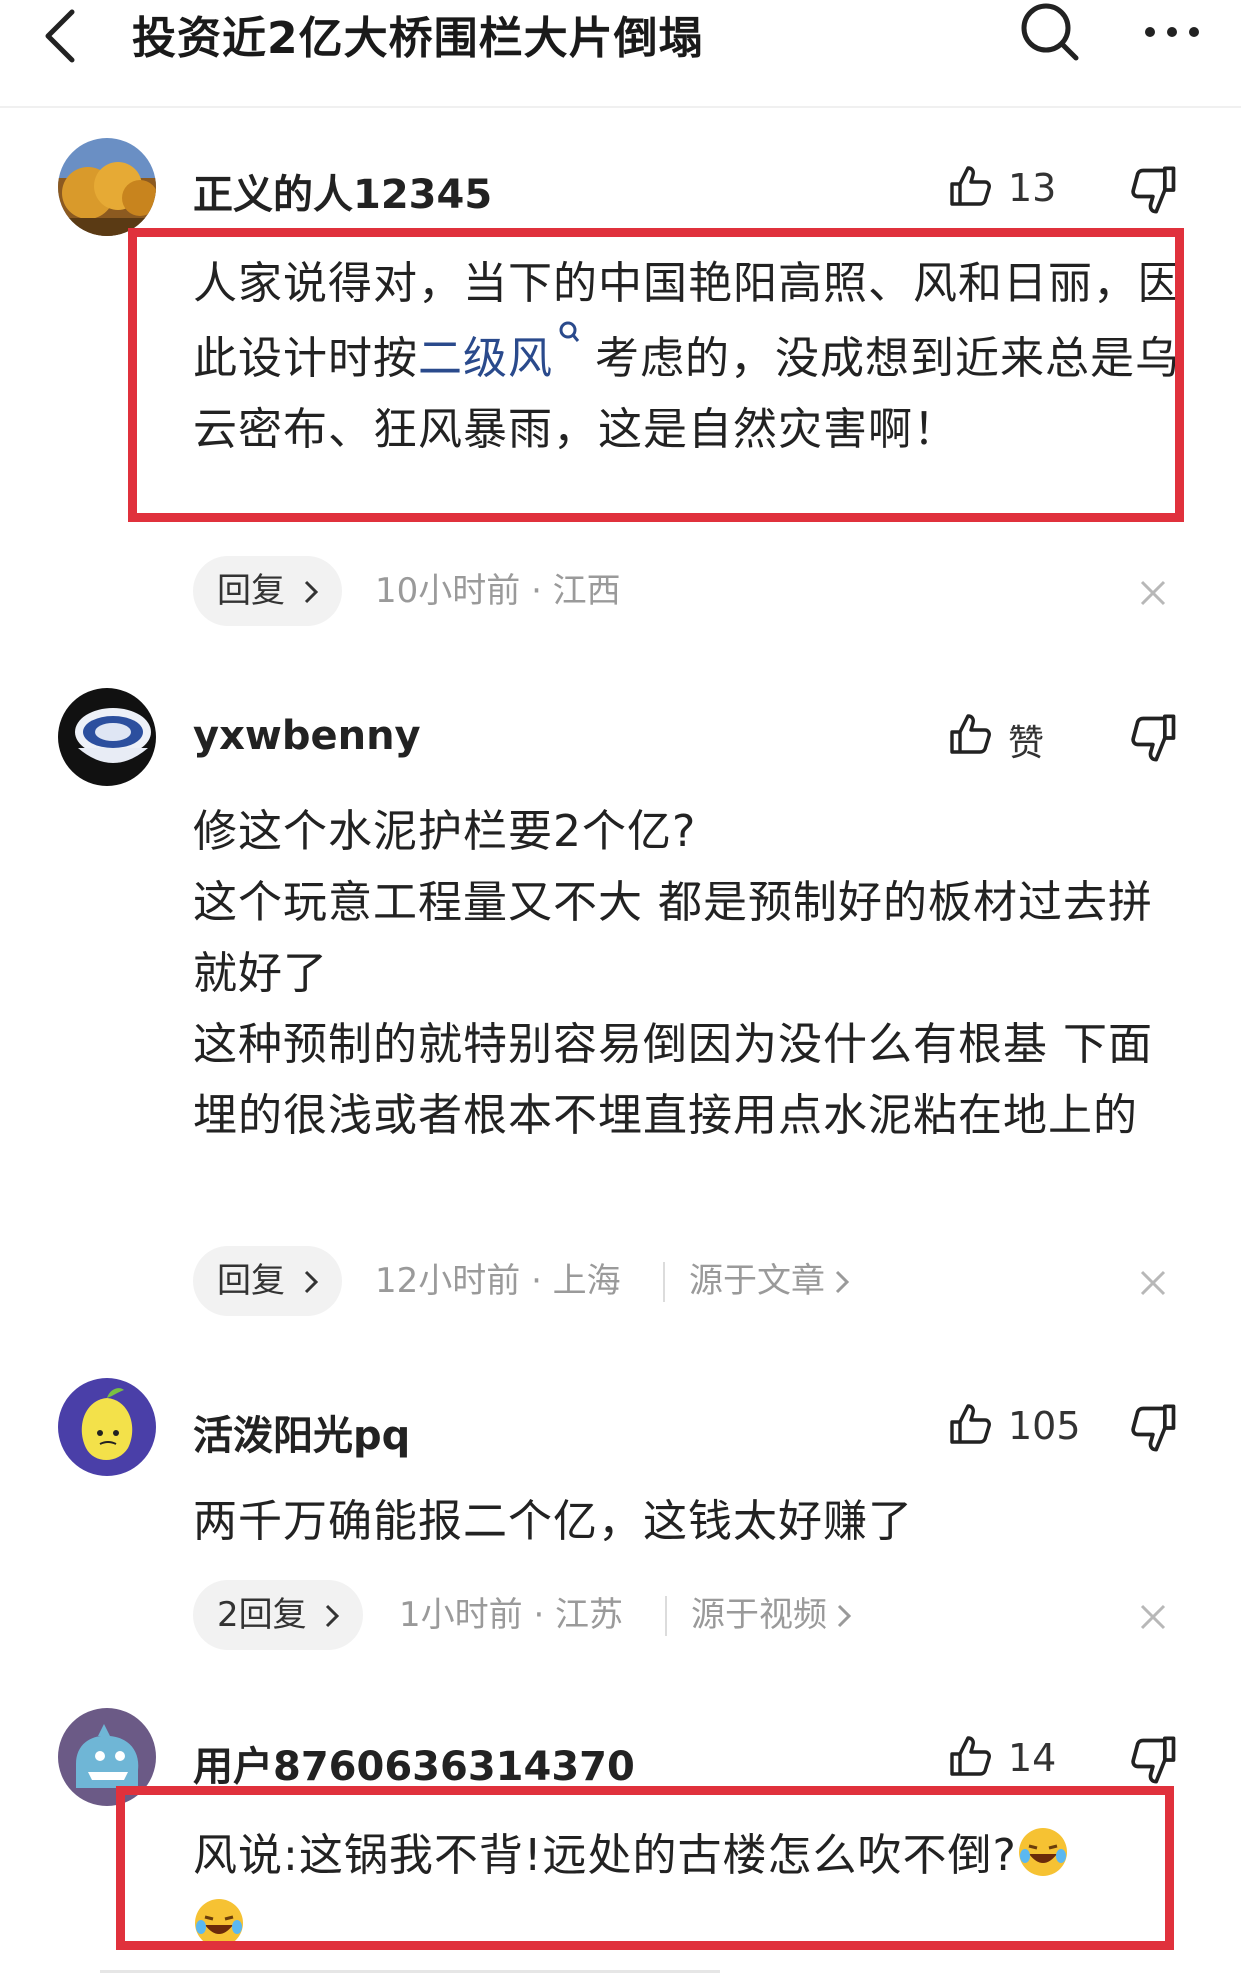  What do you see at coordinates (307, 736) in the screenshot?
I see `username: yxwbenny` at bounding box center [307, 736].